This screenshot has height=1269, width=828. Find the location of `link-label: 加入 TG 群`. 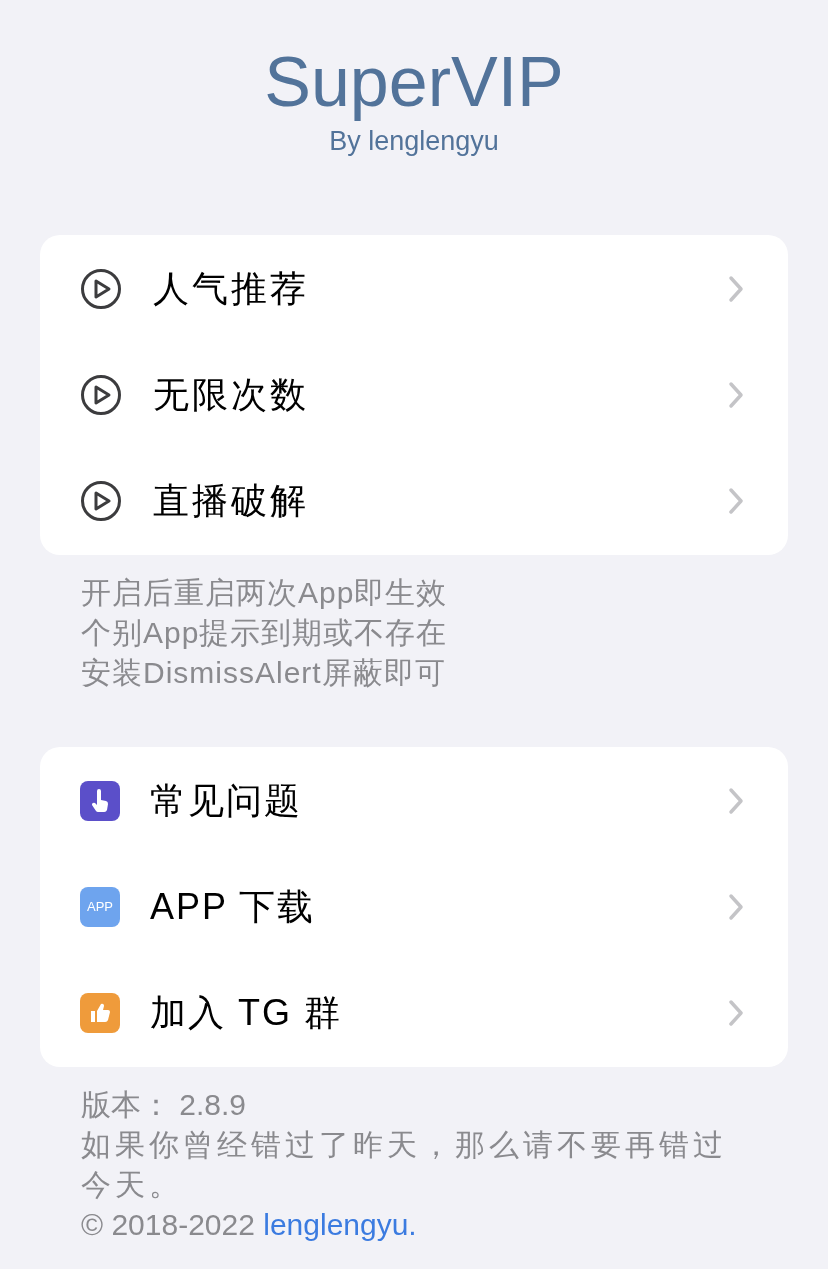

link-label: 加入 TG 群 is located at coordinates (246, 1013).